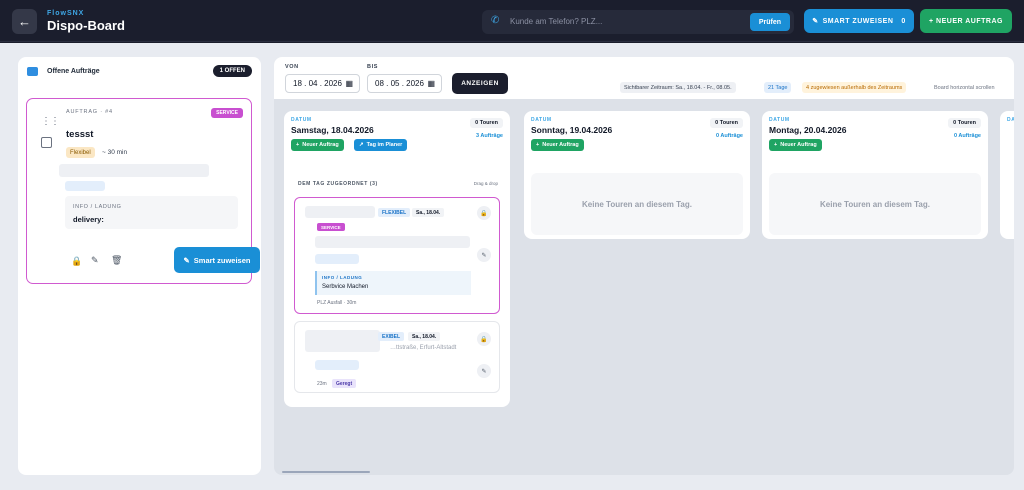 This screenshot has height=490, width=1024. Describe the element at coordinates (232, 71) in the screenshot. I see `open-count-badge: 1 OFFEN` at that location.